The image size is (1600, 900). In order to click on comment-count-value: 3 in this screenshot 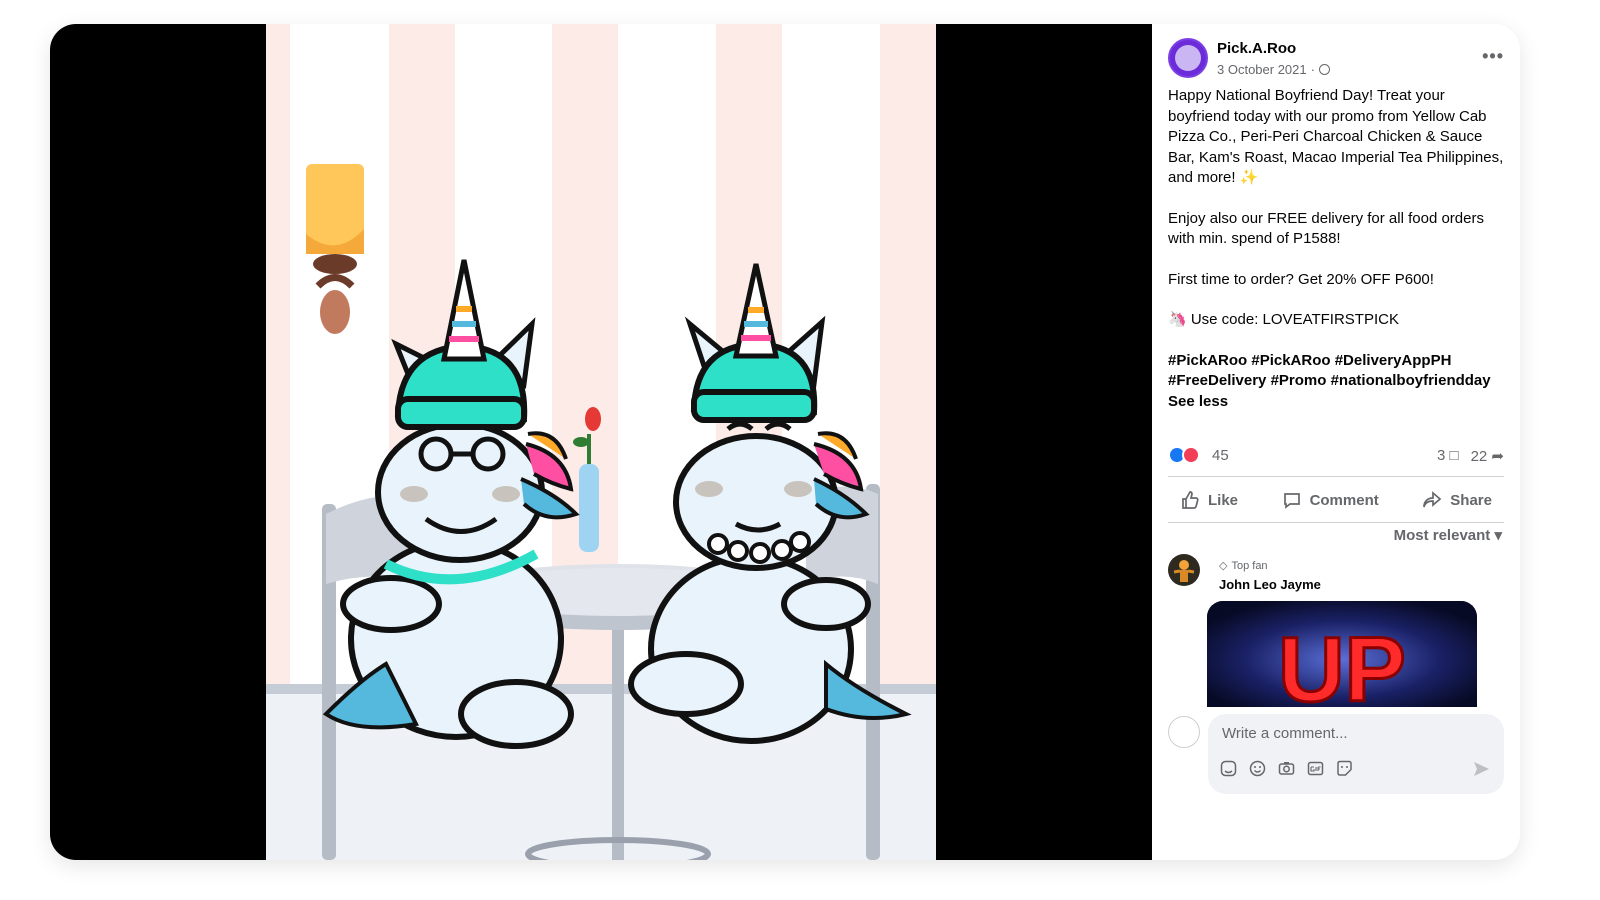, I will do `click(1441, 455)`.